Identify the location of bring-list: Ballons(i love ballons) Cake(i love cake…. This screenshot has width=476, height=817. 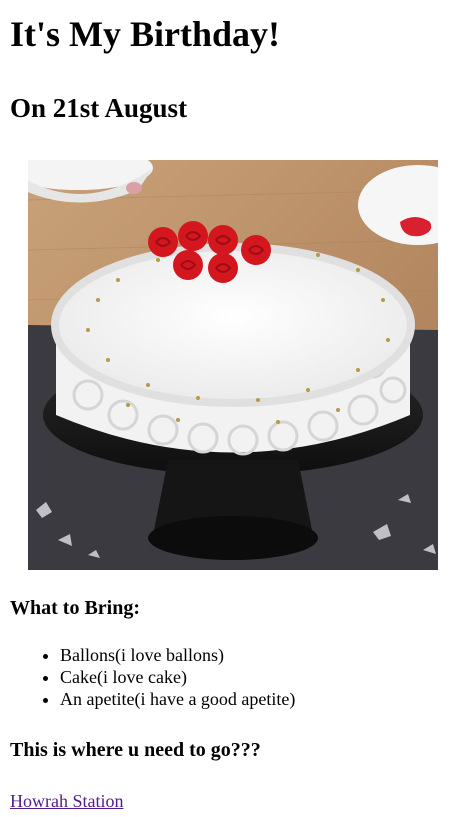
(238, 677).